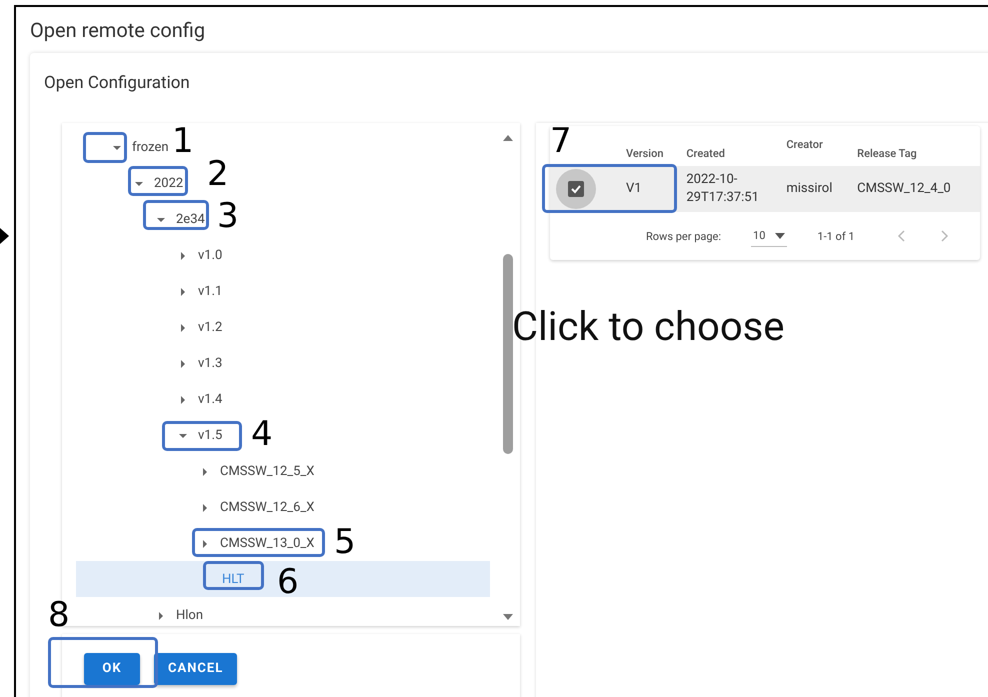 Image resolution: width=988 pixels, height=697 pixels. I want to click on section-title: Open Configuration, so click(117, 84).